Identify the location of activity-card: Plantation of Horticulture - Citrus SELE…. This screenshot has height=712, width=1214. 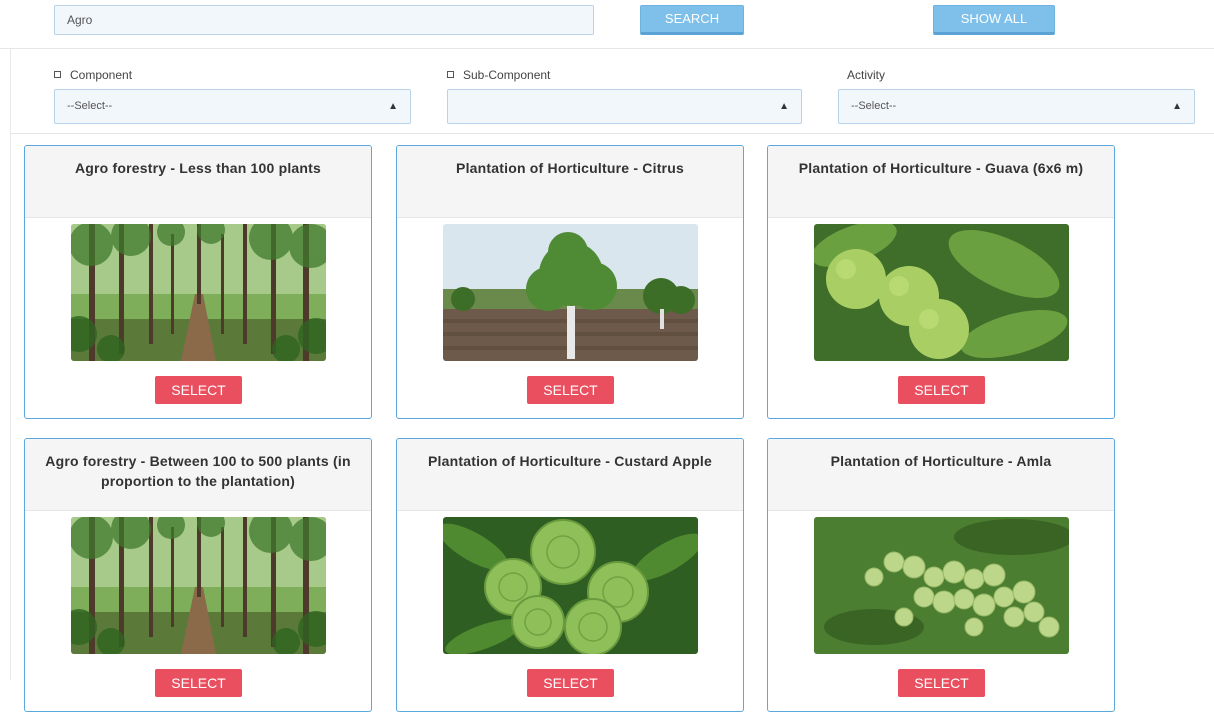
(570, 282).